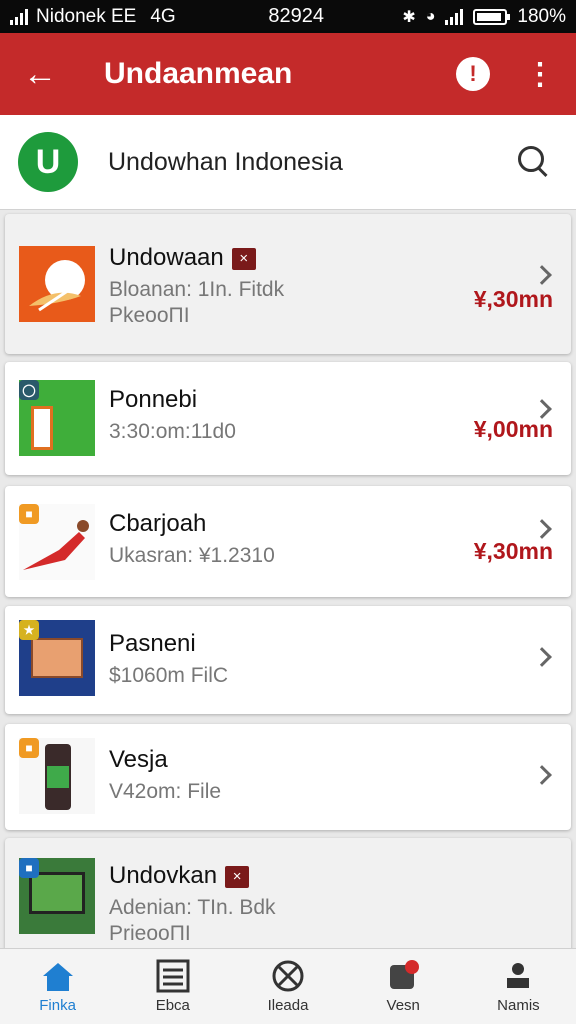  Describe the element at coordinates (198, 73) in the screenshot. I see `page-title: Undaanmean` at that location.